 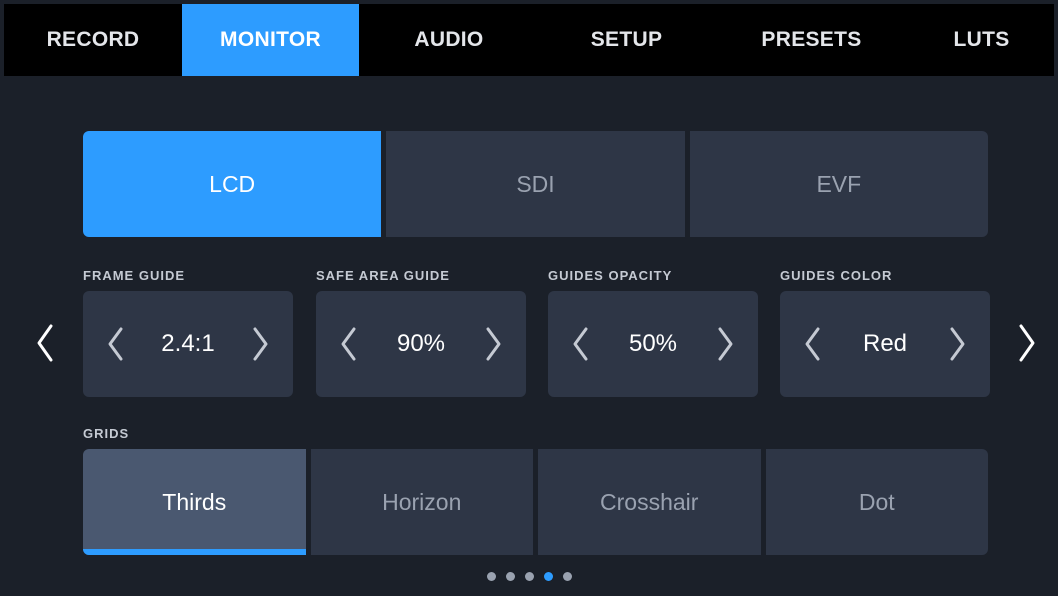 I want to click on guides-color-prev-button, so click(x=812, y=344).